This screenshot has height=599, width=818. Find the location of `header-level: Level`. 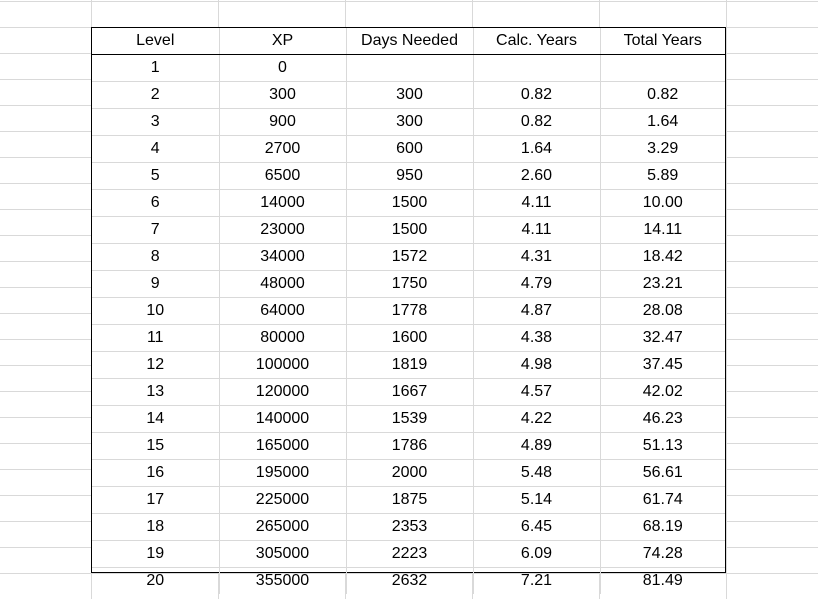

header-level: Level is located at coordinates (156, 41).